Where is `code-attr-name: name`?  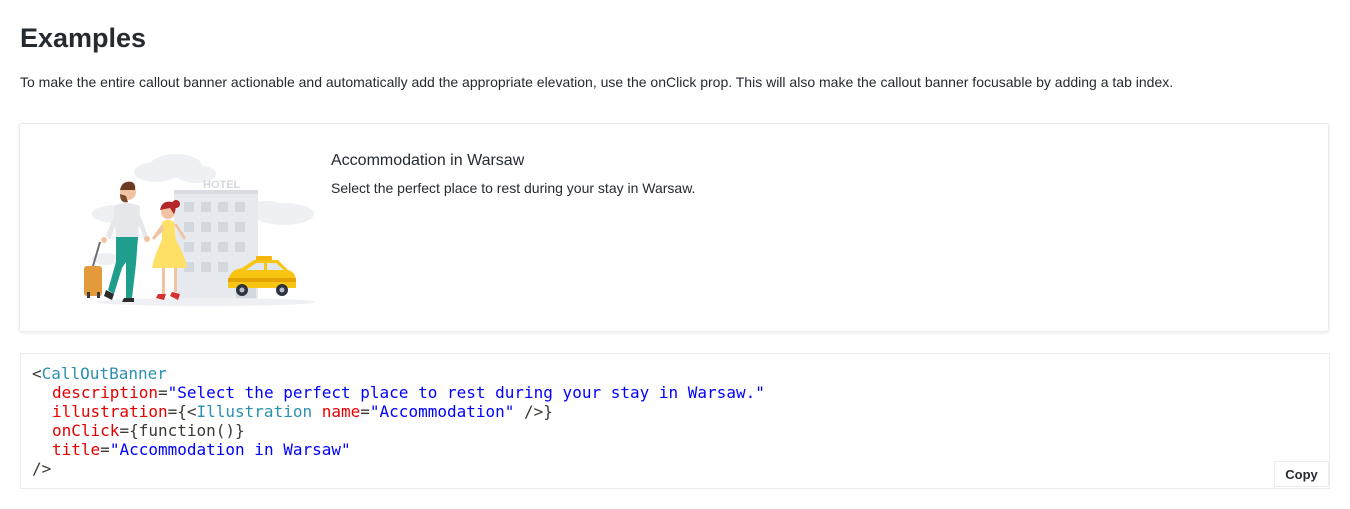
code-attr-name: name is located at coordinates (341, 411).